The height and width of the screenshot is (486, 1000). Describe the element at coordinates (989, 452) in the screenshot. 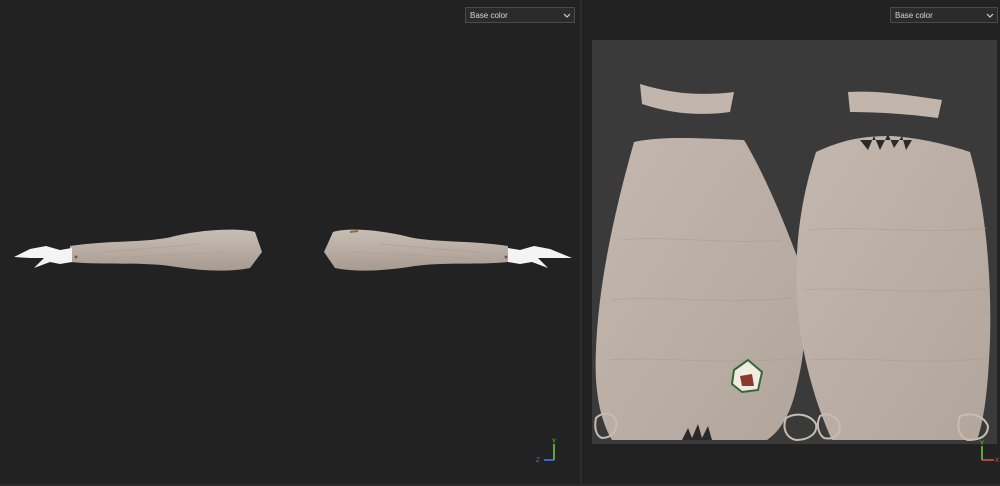

I see `axis-gizmo-right: Y X` at that location.